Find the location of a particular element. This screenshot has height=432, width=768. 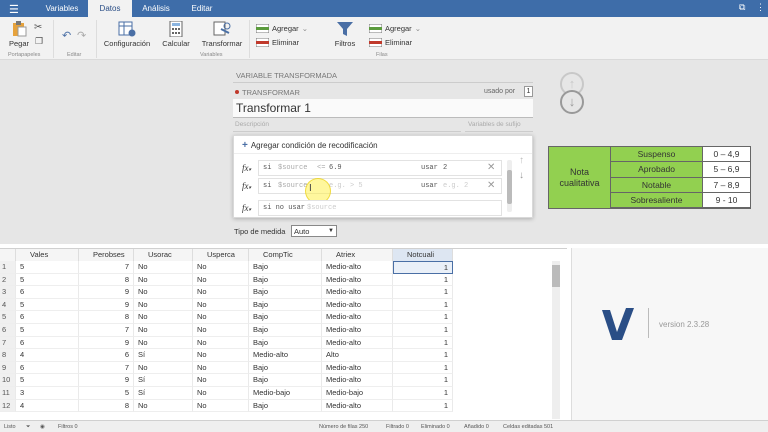

transform-button: Transformar is located at coordinates (222, 34).